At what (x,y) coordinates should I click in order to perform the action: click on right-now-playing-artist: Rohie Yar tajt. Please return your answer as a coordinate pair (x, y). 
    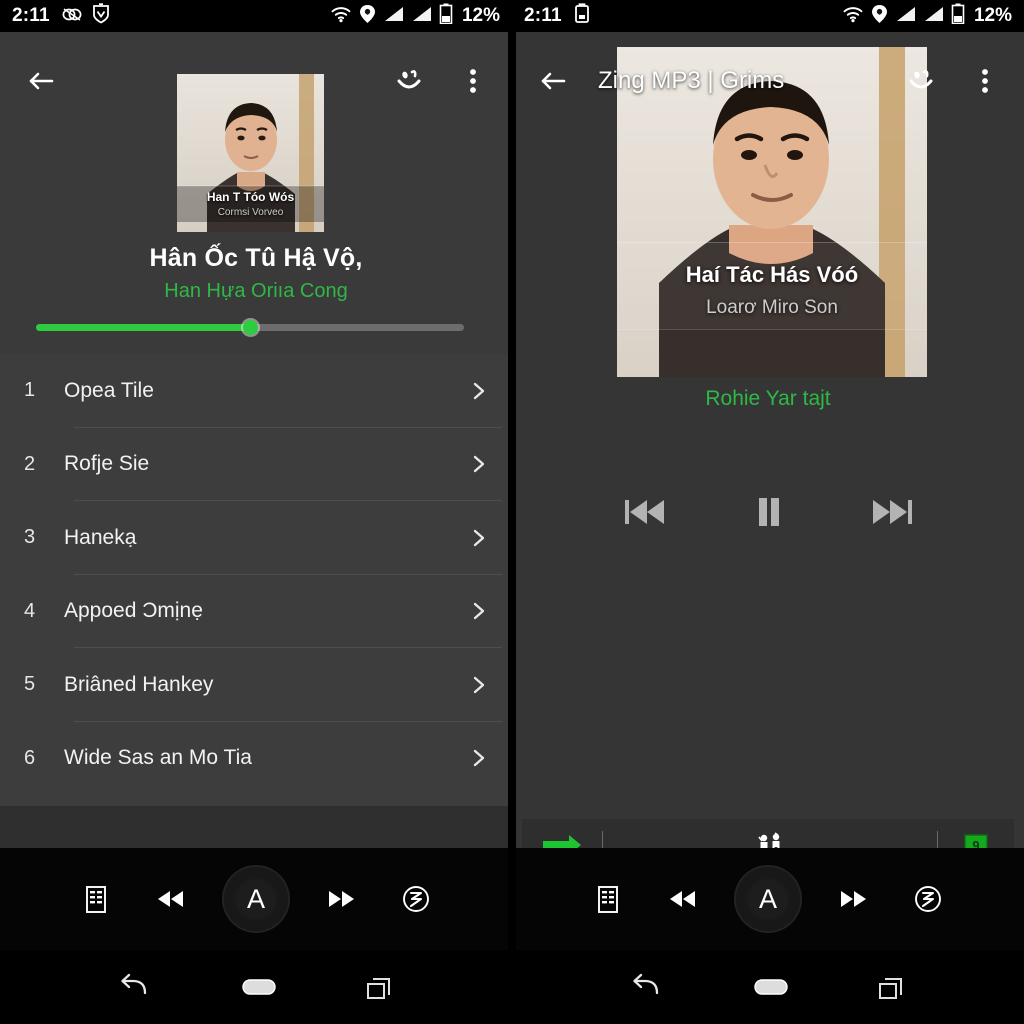
    Looking at the image, I should click on (768, 398).